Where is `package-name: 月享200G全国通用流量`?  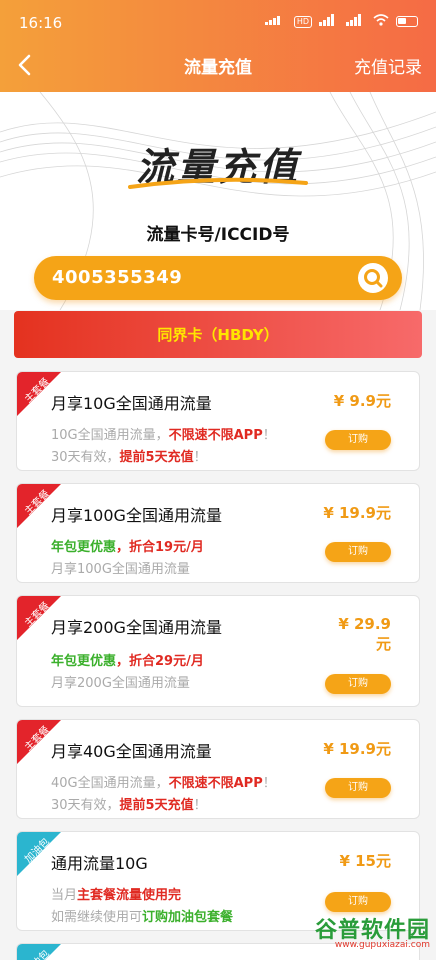 package-name: 月享200G全国通用流量 is located at coordinates (136, 627).